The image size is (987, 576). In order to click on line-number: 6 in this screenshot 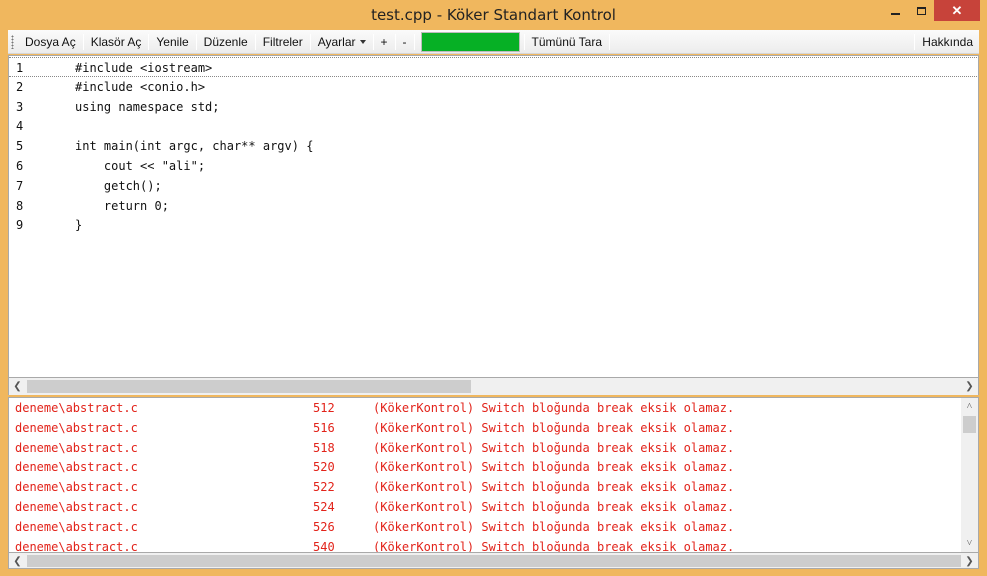, I will do `click(20, 166)`.